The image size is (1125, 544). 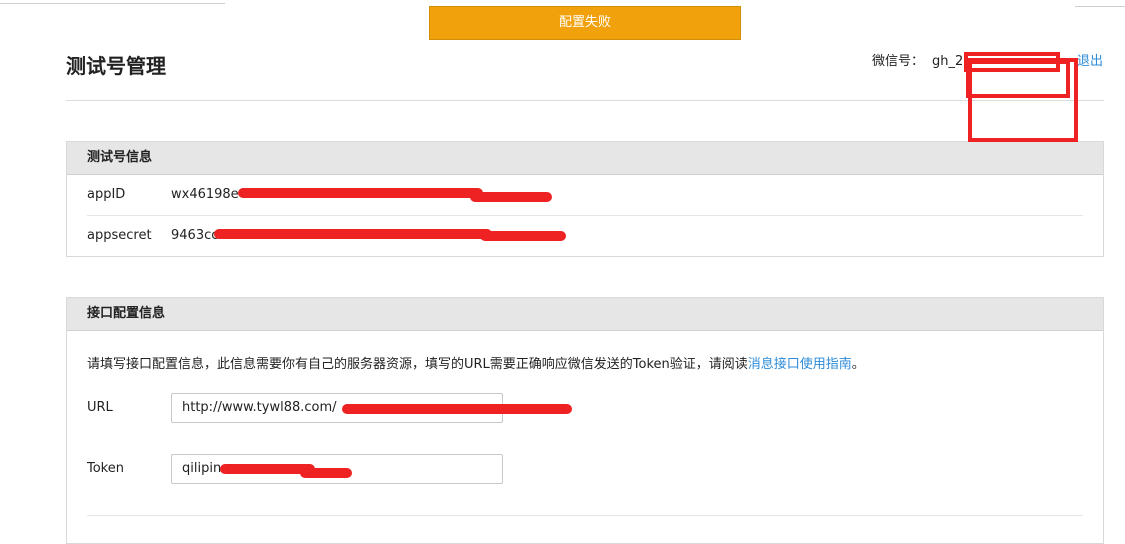 I want to click on token-label: Token, so click(x=105, y=468).